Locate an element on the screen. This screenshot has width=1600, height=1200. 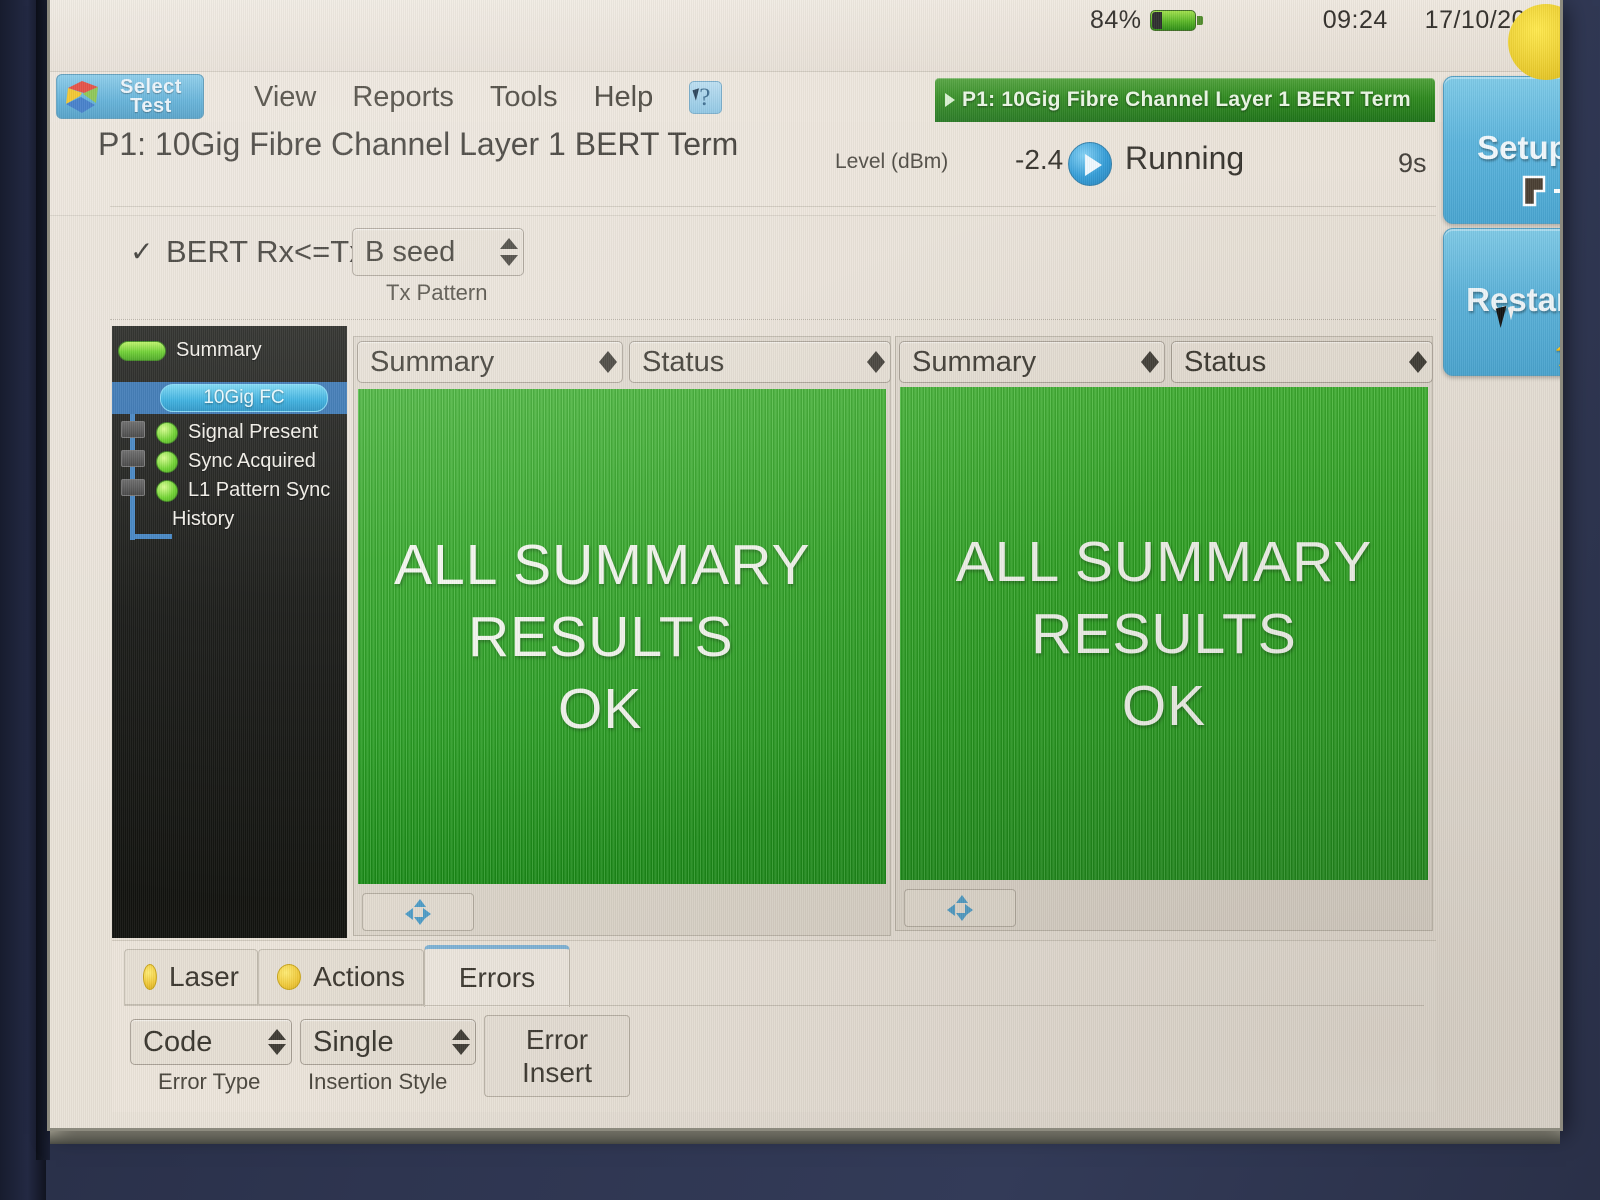
tx-pattern-value: B seed is located at coordinates (410, 251).